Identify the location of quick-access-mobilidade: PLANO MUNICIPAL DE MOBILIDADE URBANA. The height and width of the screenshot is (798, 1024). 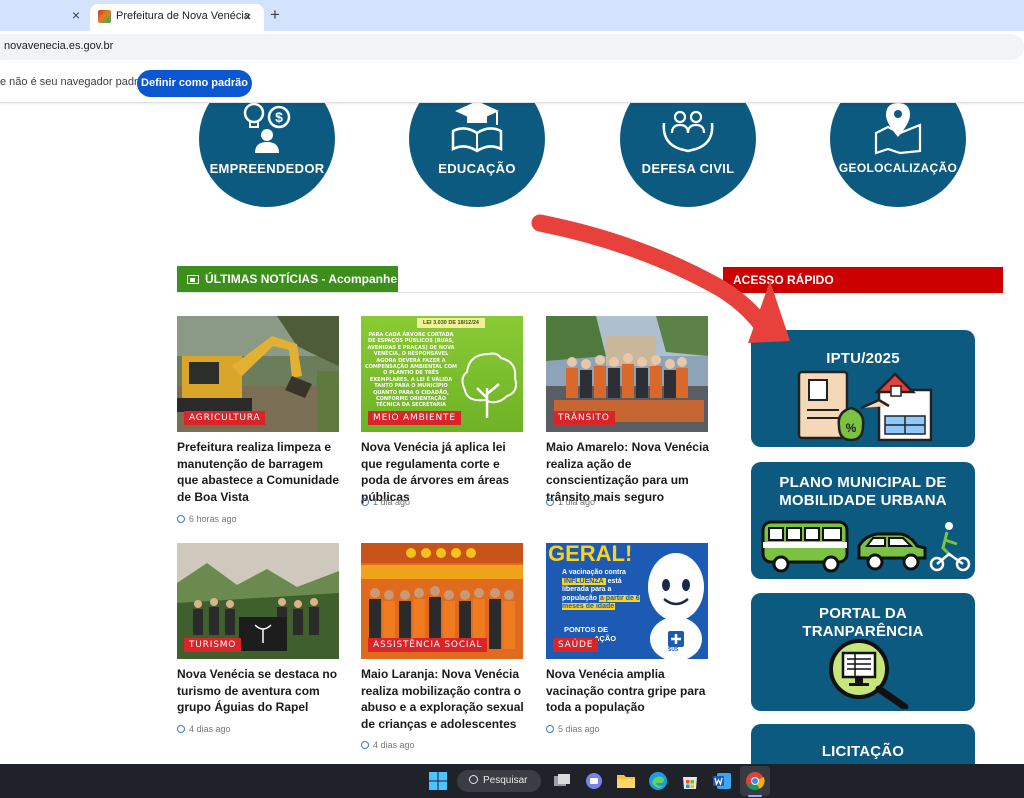
(863, 520).